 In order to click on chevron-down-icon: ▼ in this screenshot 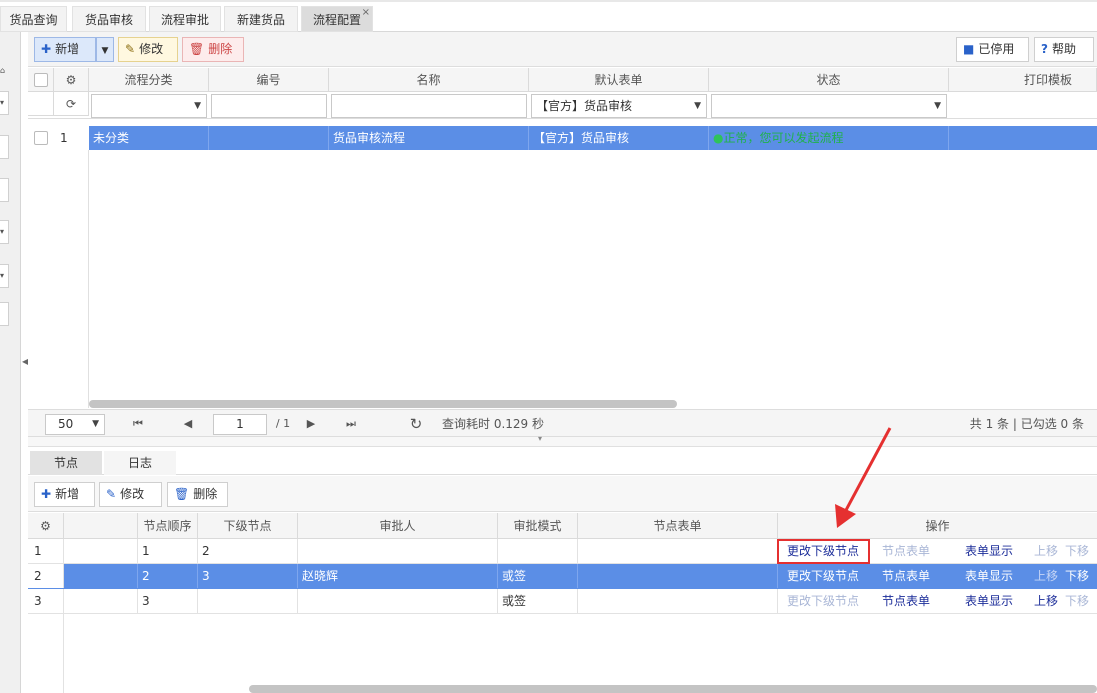, I will do `click(937, 106)`.